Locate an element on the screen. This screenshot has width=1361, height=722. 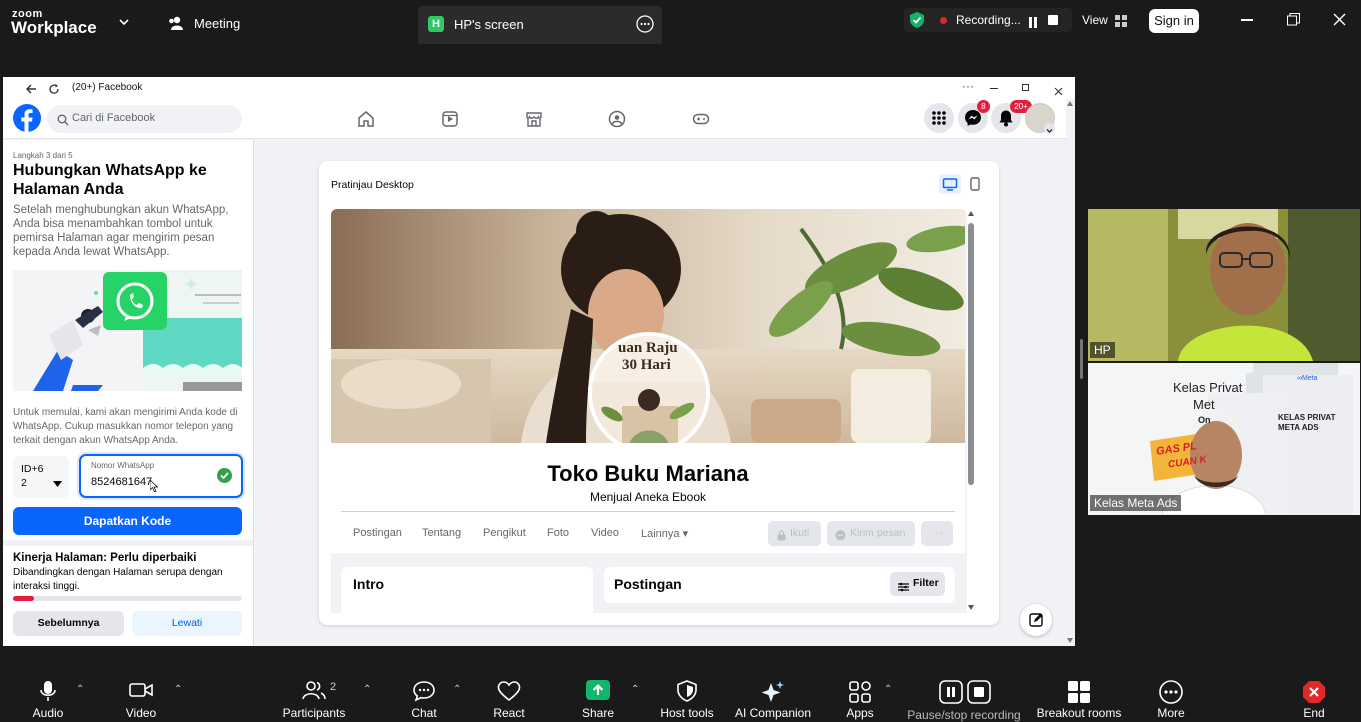
country-code-select: ID+6 2 is located at coordinates (41, 477).